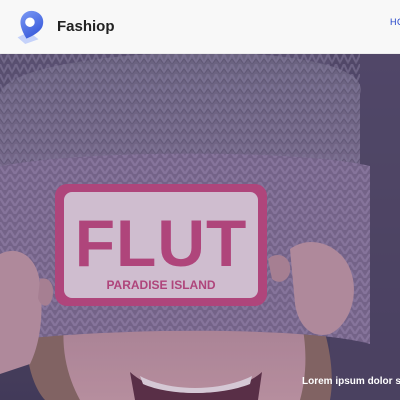 The image size is (400, 400). What do you see at coordinates (200, 27) in the screenshot?
I see `navbar: Fashiop HOME` at bounding box center [200, 27].